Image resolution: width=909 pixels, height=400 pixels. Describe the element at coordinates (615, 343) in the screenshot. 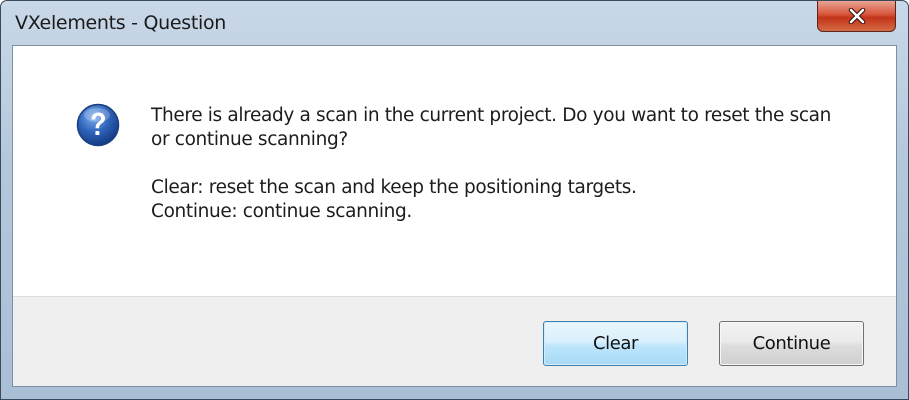

I see `clear-button: Clear` at that location.